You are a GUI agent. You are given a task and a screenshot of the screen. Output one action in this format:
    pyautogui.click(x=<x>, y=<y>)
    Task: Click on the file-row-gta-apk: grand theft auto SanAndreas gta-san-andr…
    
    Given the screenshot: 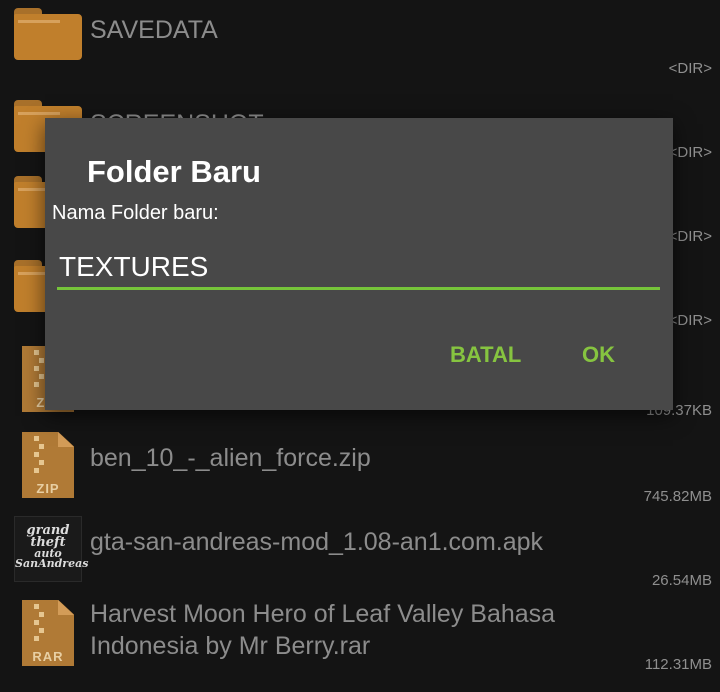 What is the action you would take?
    pyautogui.click(x=360, y=554)
    